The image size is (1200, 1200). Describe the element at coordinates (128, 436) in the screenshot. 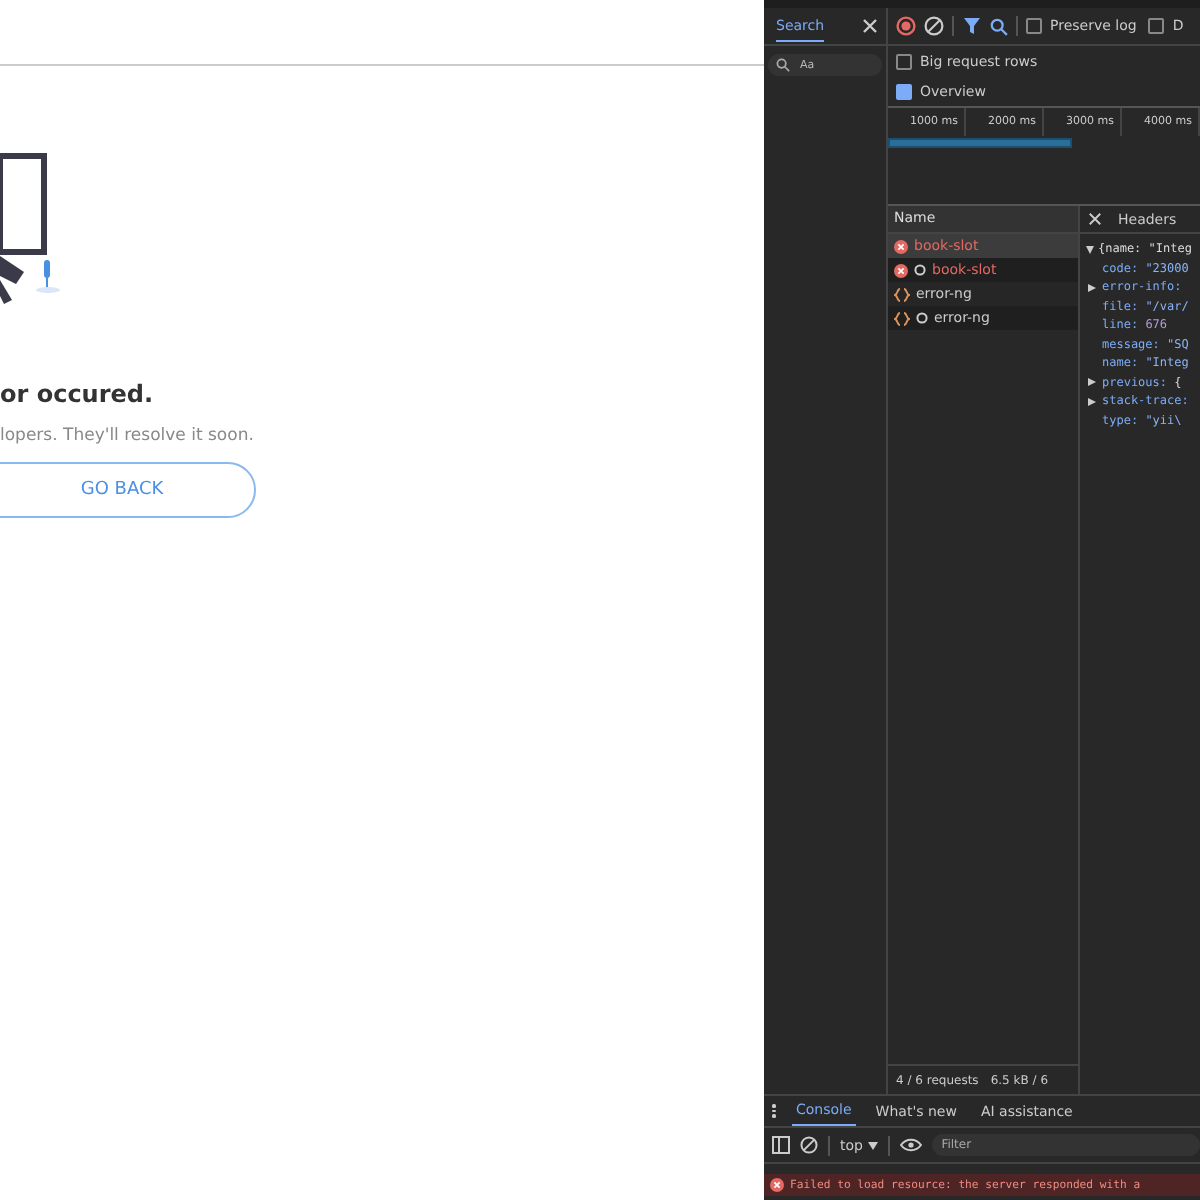

I see `error-message: lopers. They'll resolve it soon.` at that location.